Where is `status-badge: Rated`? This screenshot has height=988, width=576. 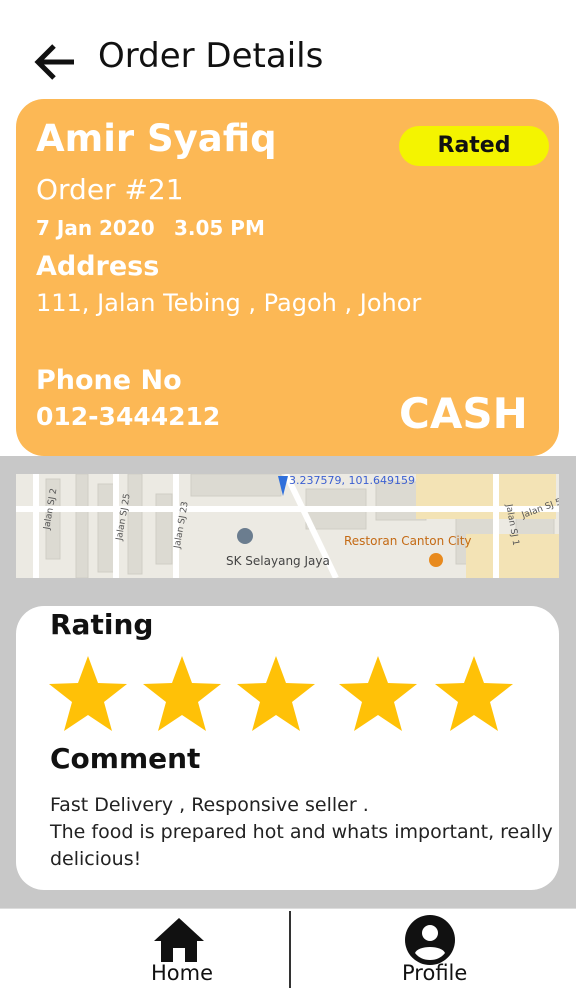
status-badge: Rated is located at coordinates (474, 146).